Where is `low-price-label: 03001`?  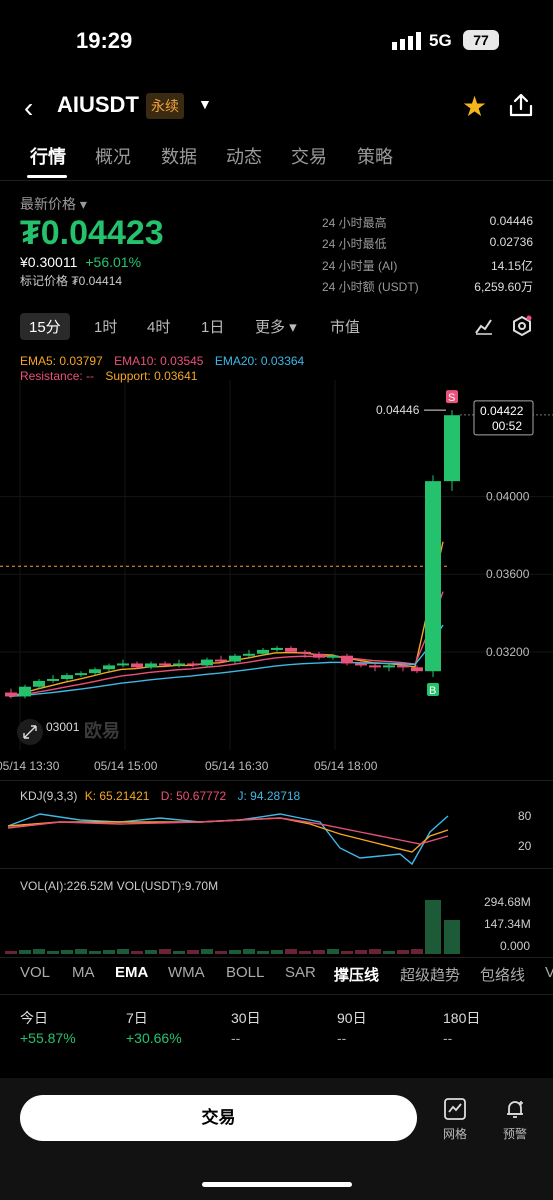
low-price-label: 03001 is located at coordinates (63, 727).